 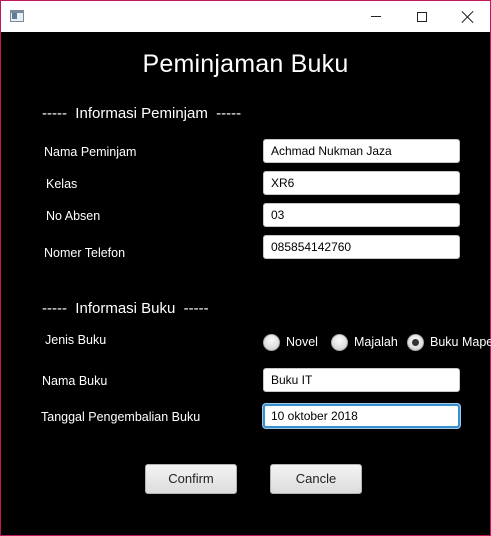 I want to click on radio-majalah-indicator, so click(x=339, y=342).